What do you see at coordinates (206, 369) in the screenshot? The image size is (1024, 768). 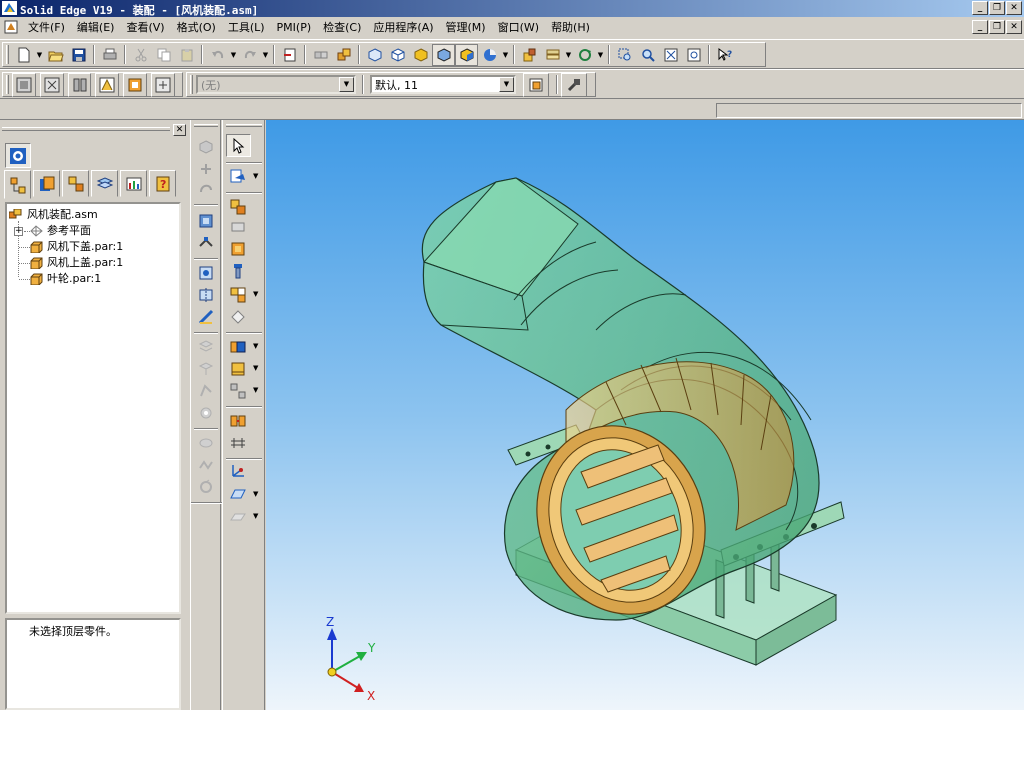 I see `cmd-10-button` at bounding box center [206, 369].